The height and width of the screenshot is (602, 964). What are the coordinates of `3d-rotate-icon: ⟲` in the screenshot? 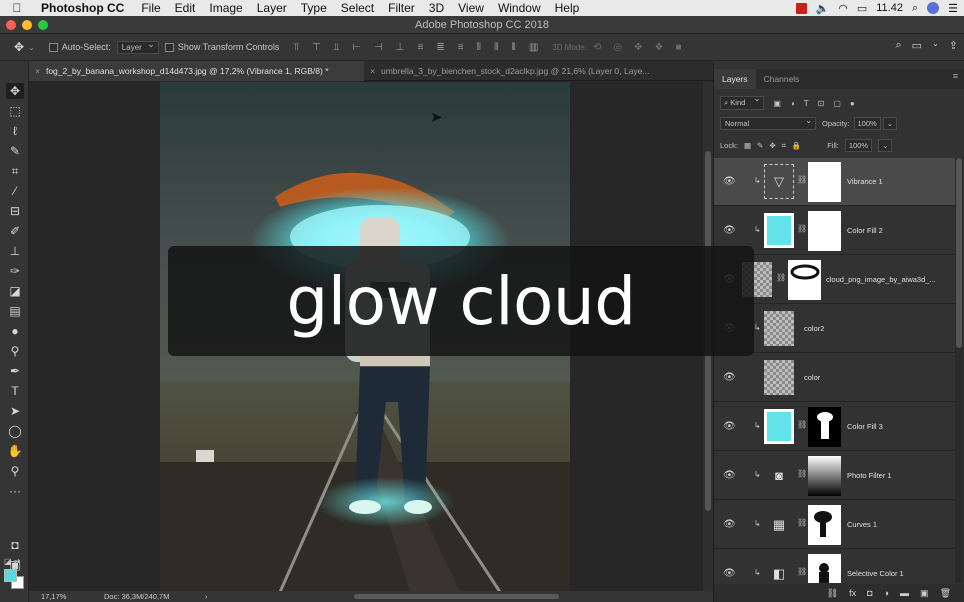 It's located at (597, 47).